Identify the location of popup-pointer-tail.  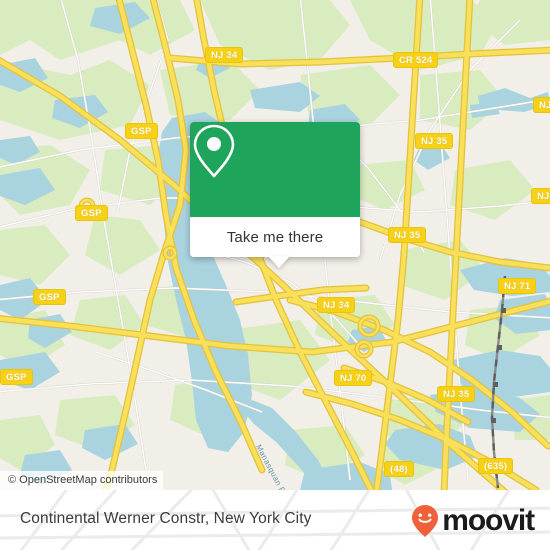
(279, 262).